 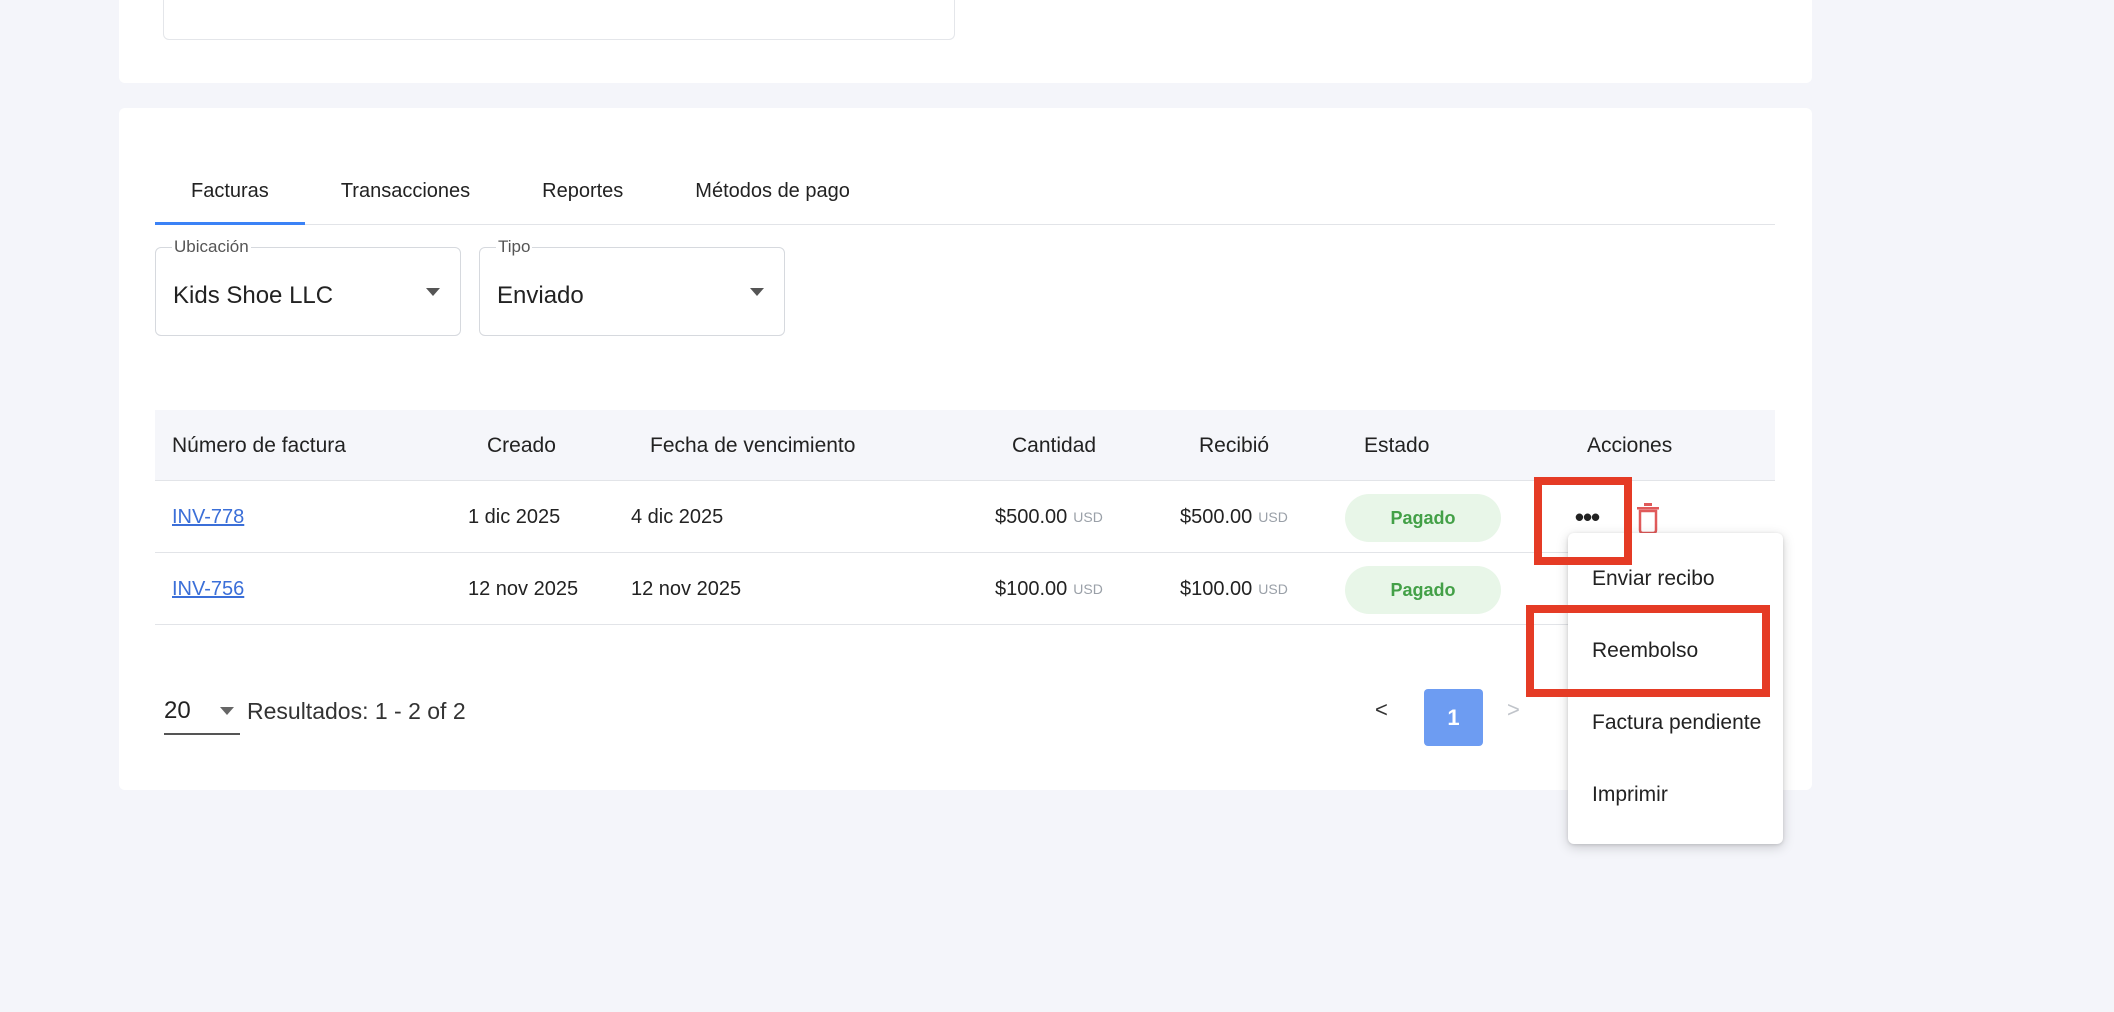 What do you see at coordinates (259, 445) in the screenshot?
I see `header-invoice: Número de factura` at bounding box center [259, 445].